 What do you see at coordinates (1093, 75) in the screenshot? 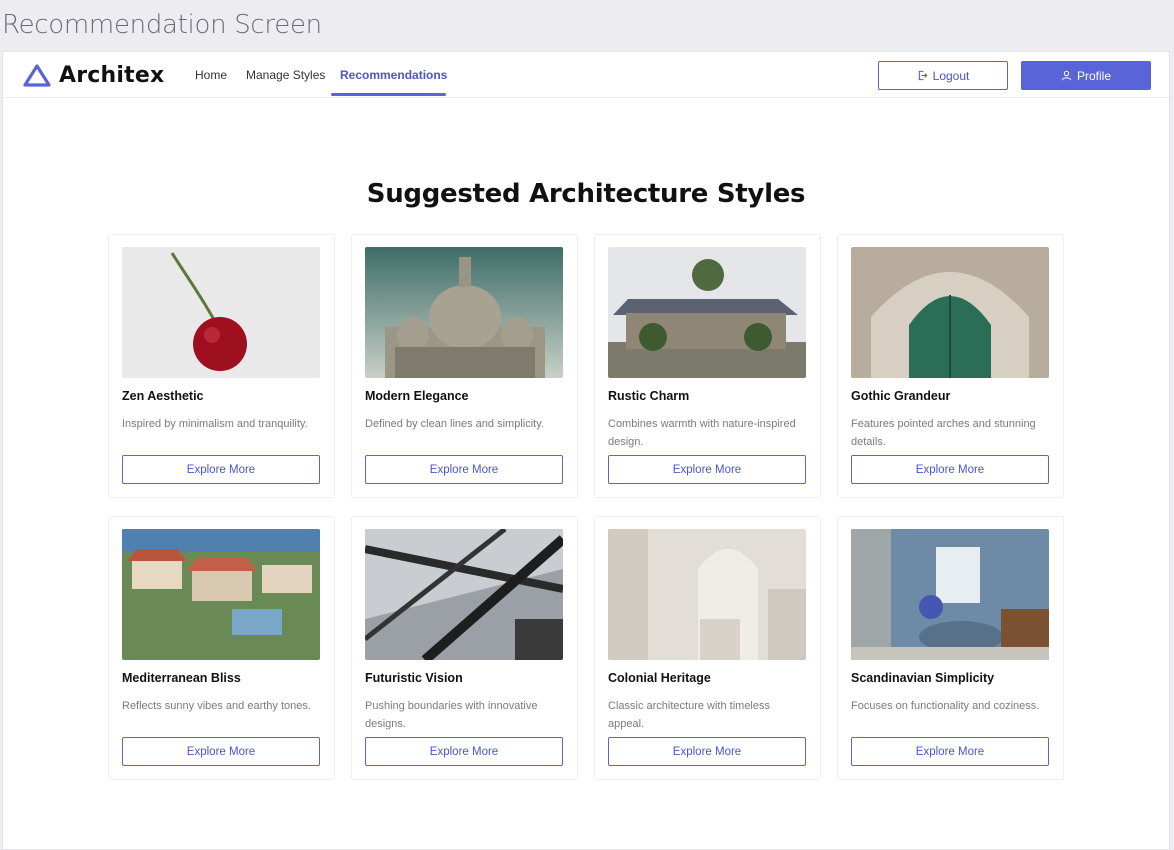
I see `profile-label: Profile` at bounding box center [1093, 75].